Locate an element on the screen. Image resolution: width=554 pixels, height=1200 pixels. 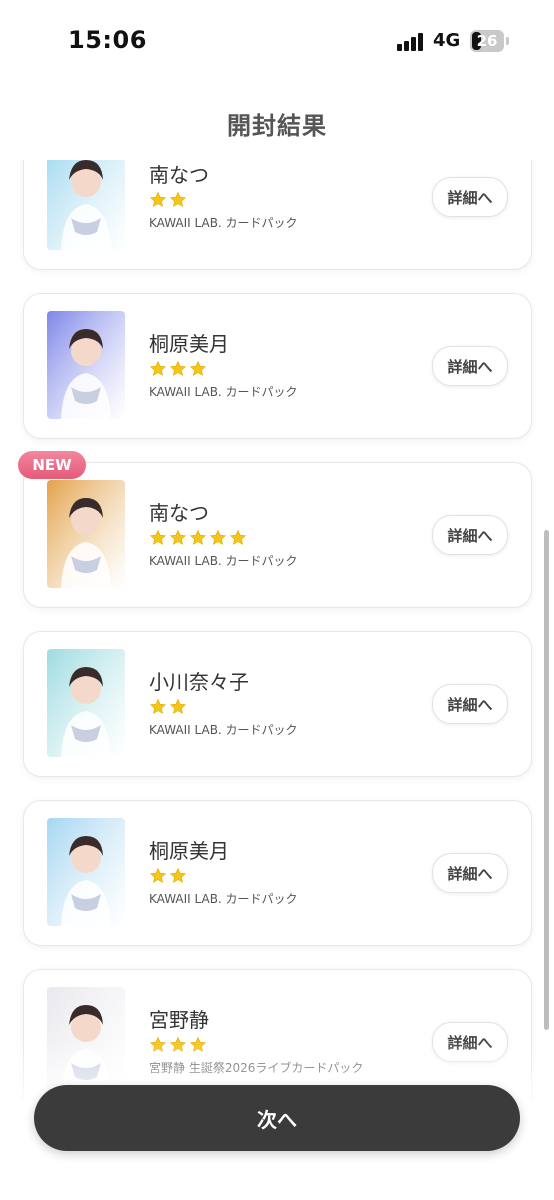
new-badge: NEW is located at coordinates (52, 465).